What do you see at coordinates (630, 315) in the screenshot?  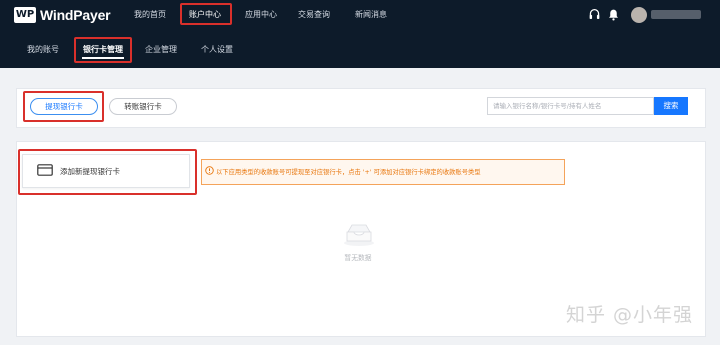 I see `watermark: 知乎 @小年强` at bounding box center [630, 315].